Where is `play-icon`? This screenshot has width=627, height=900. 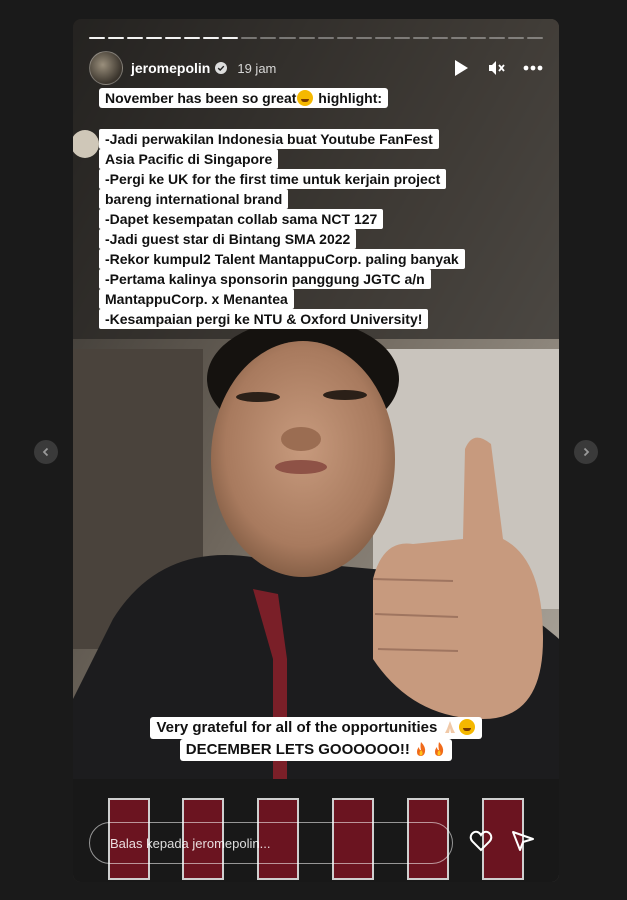 play-icon is located at coordinates (461, 68).